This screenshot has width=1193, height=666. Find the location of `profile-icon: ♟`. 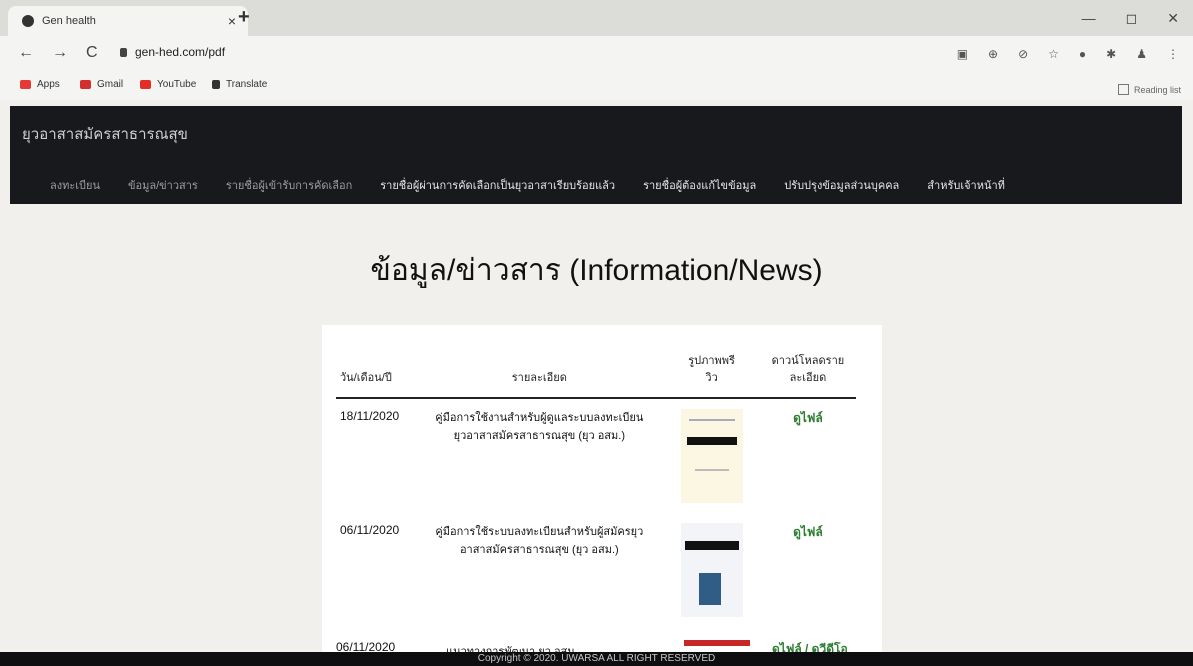

profile-icon: ♟ is located at coordinates (1141, 54).